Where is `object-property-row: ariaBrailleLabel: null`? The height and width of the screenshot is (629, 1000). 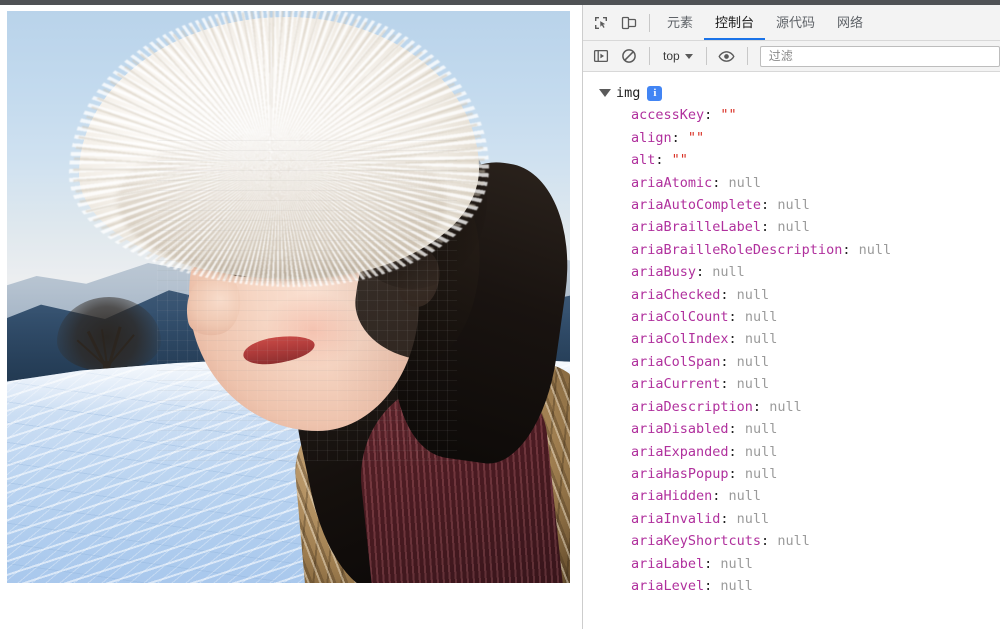 object-property-row: ariaBrailleLabel: null is located at coordinates (815, 227).